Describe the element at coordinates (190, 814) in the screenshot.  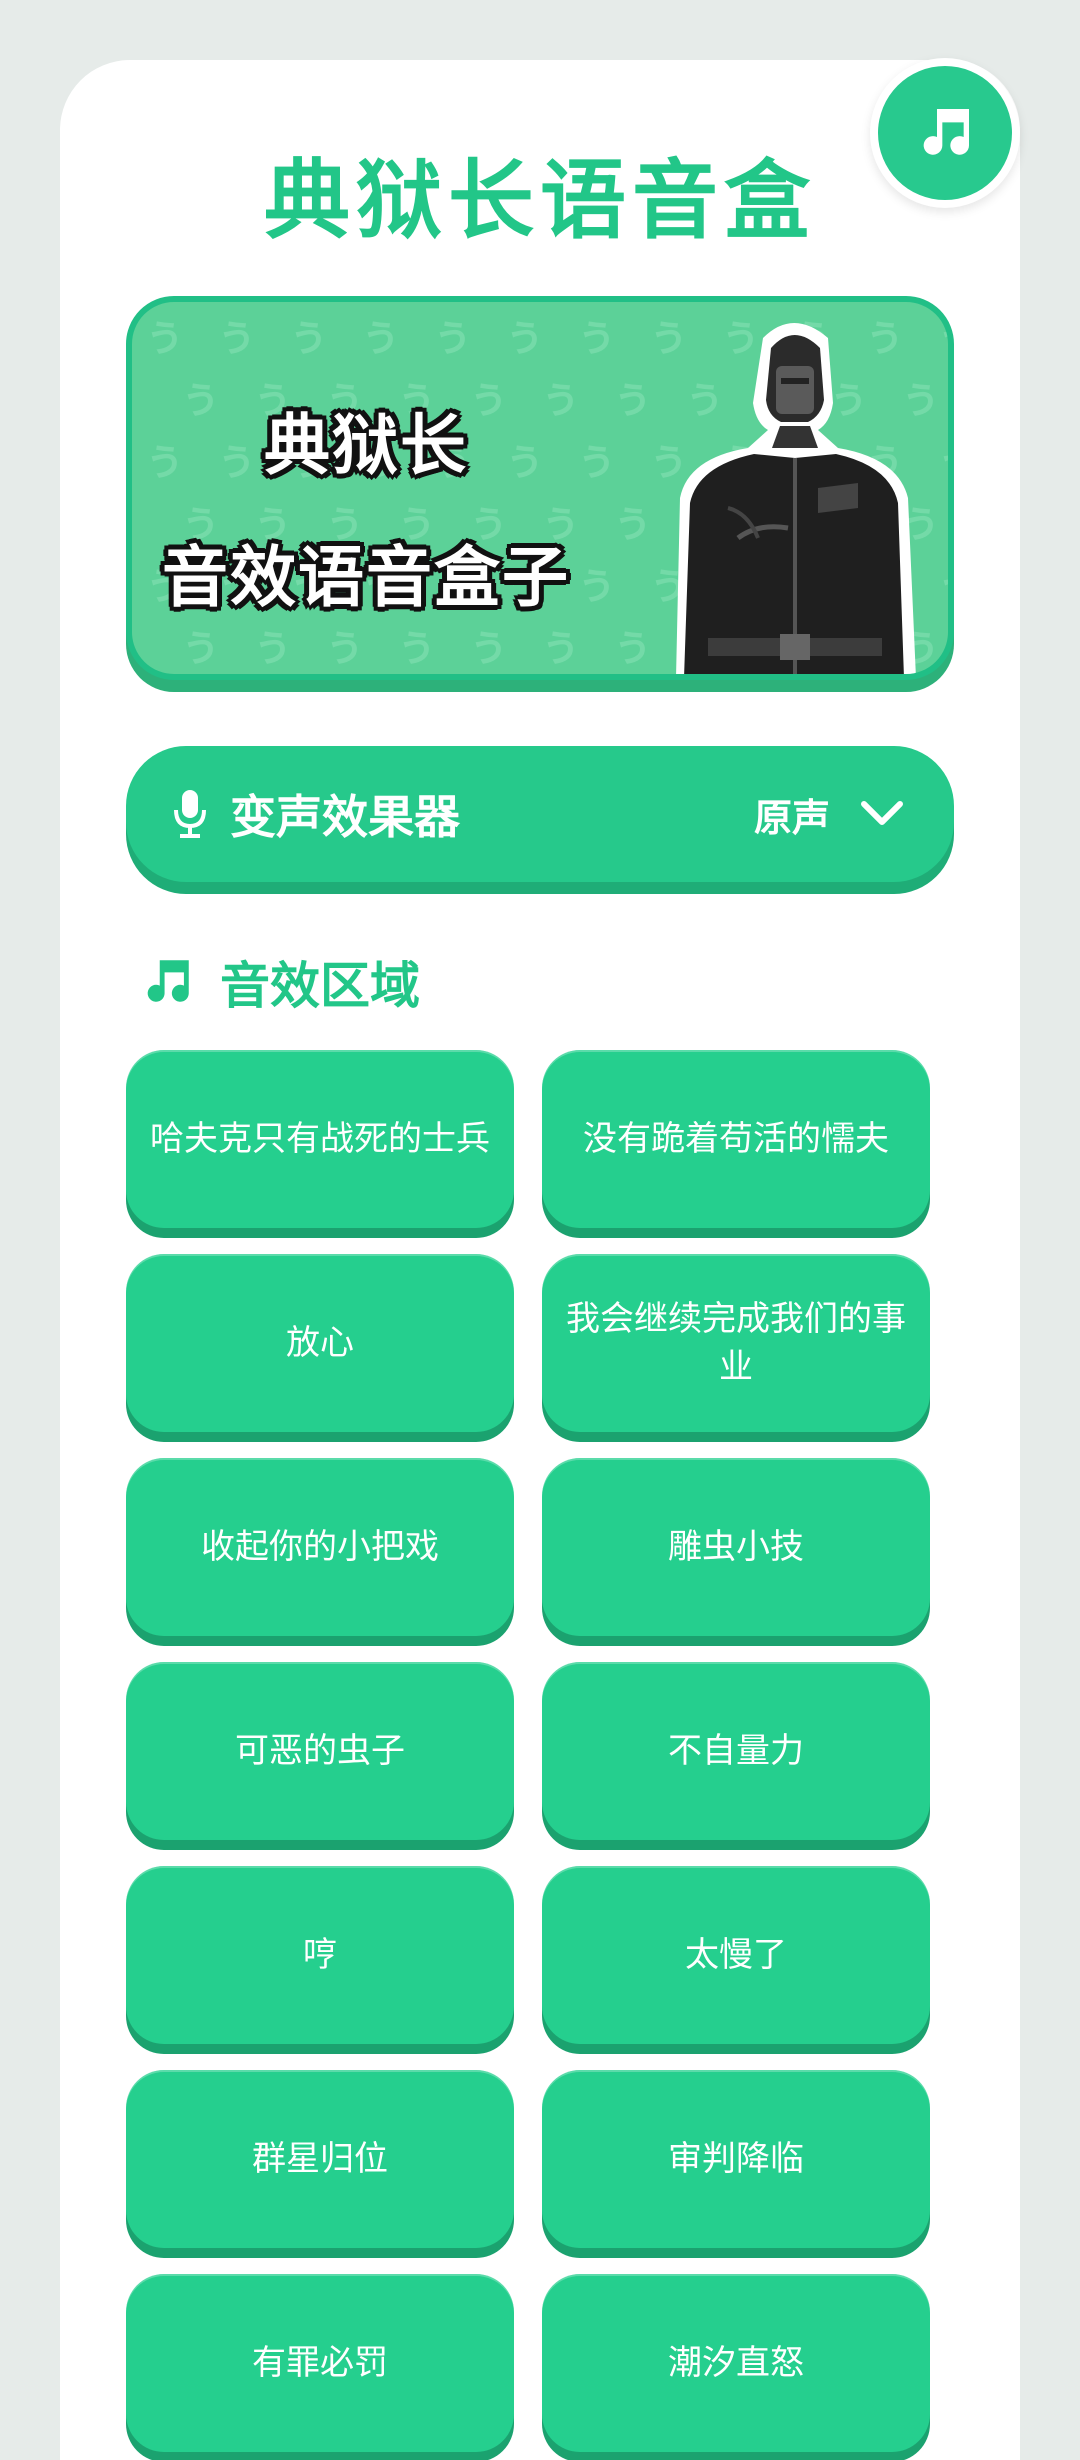
I see `microphone-icon` at that location.